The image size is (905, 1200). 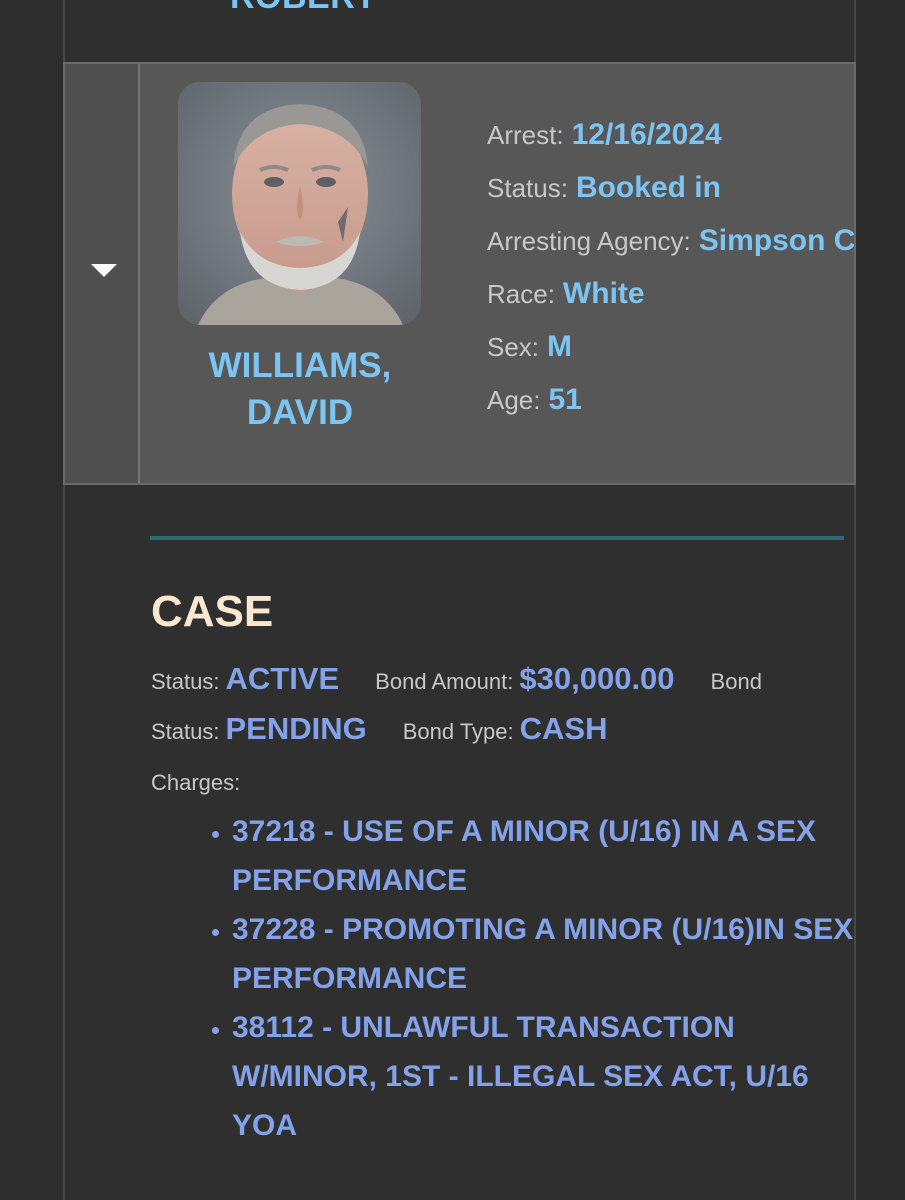 What do you see at coordinates (282, 678) in the screenshot?
I see `case-status-value: ACTIVE` at bounding box center [282, 678].